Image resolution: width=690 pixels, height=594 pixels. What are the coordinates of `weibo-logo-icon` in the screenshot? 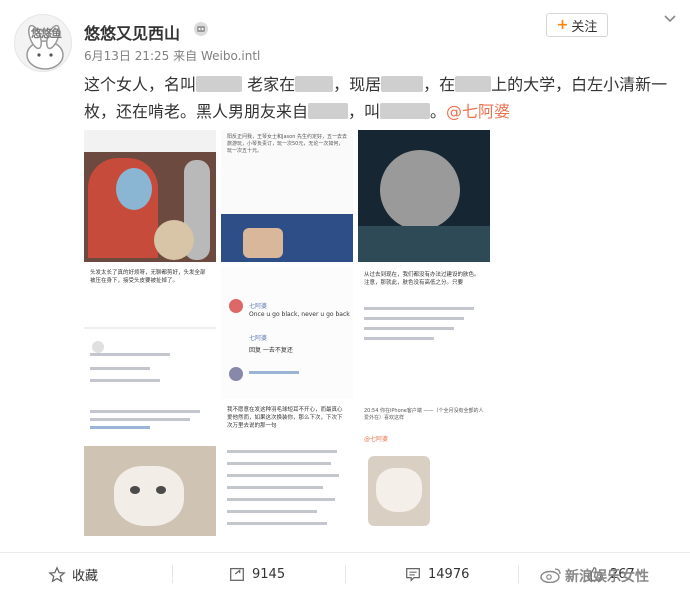 It's located at (550, 576).